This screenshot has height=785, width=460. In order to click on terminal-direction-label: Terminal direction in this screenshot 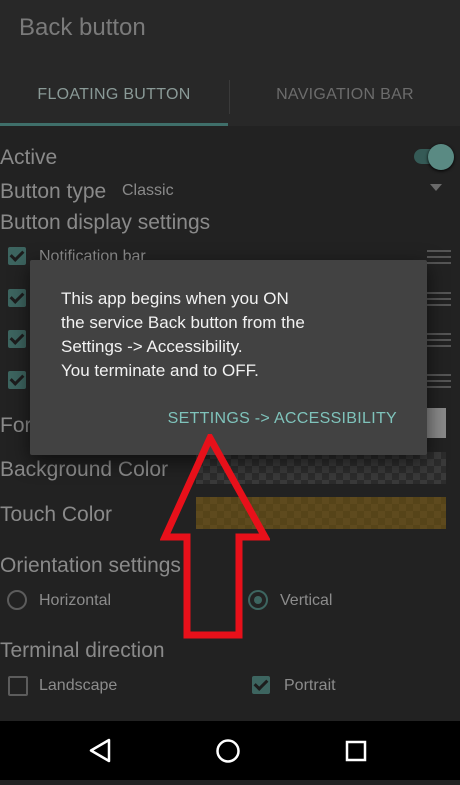, I will do `click(82, 650)`.